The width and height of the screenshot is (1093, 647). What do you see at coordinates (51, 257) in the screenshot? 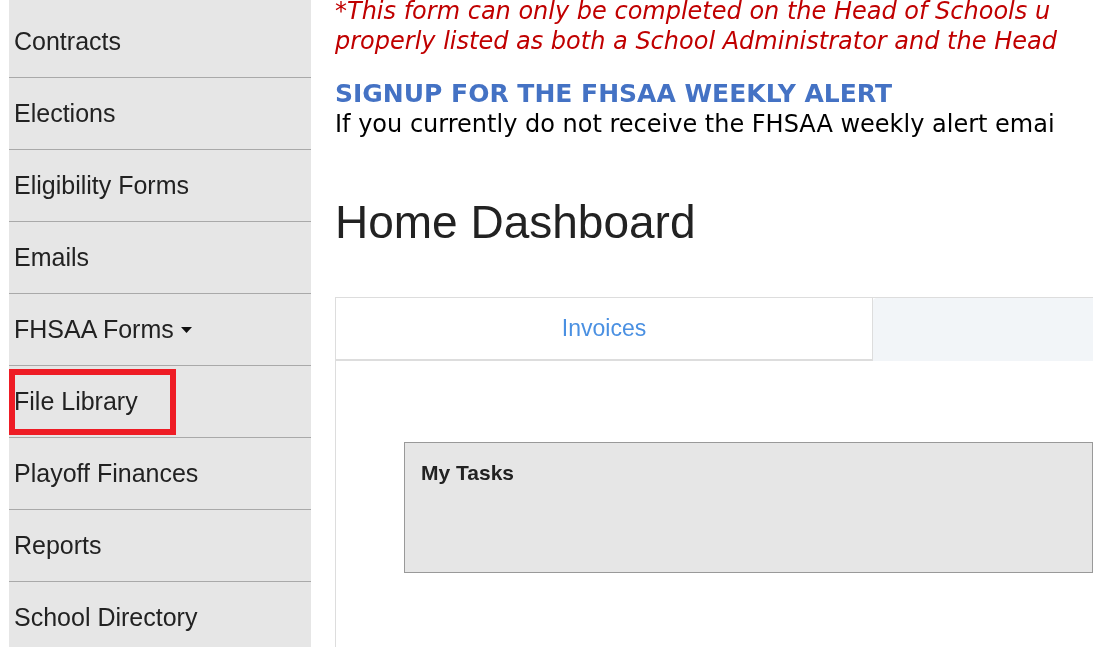
I see `sidebar-item: Emails` at bounding box center [51, 257].